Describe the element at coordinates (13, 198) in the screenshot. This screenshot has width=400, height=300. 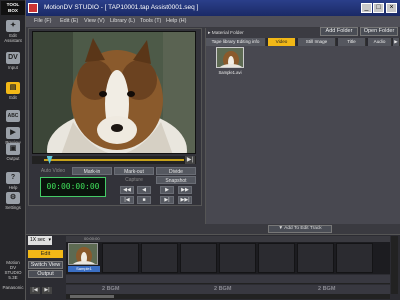
I see `settings-icon: ⚙` at that location.